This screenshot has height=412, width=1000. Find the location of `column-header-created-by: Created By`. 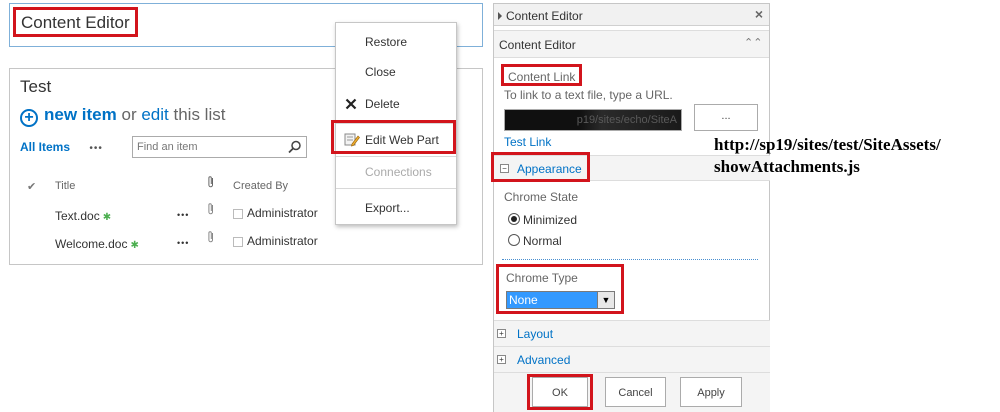

column-header-created-by: Created By is located at coordinates (260, 186).